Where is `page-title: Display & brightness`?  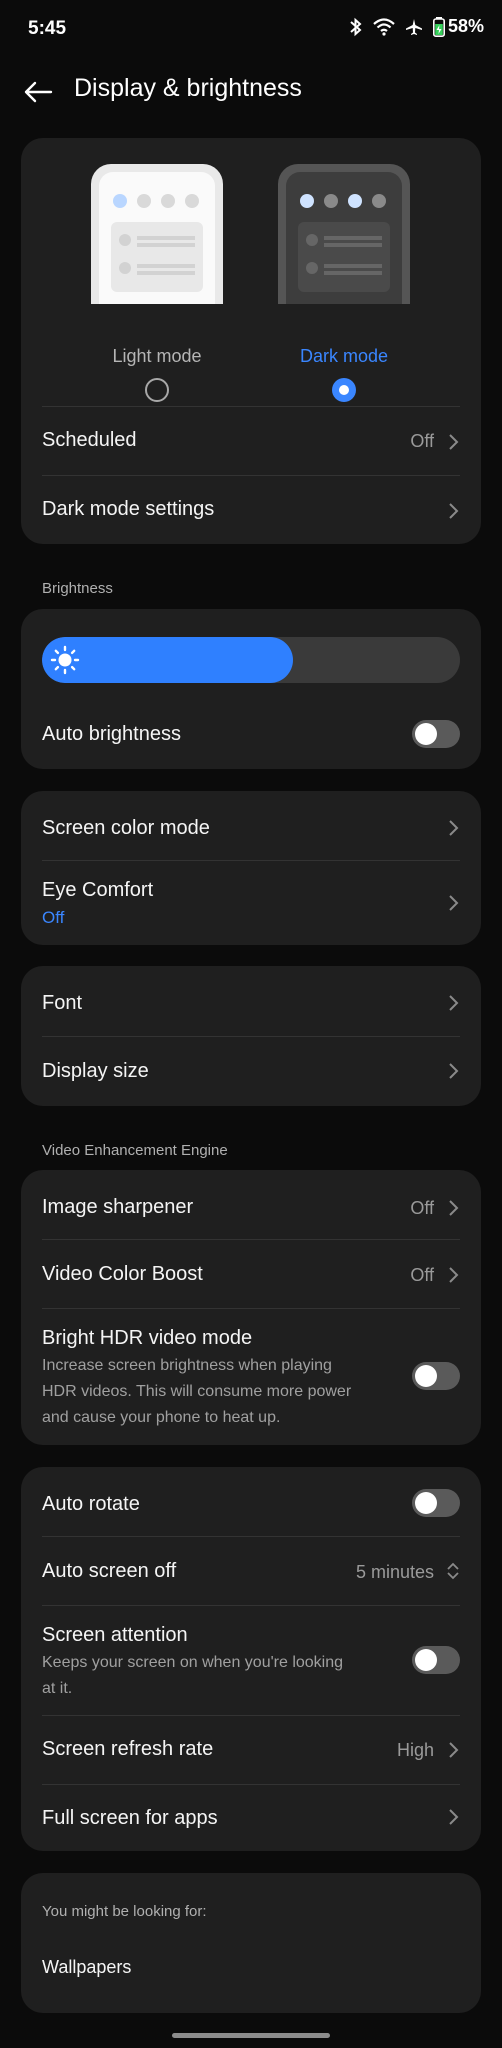
page-title: Display & brightness is located at coordinates (188, 88).